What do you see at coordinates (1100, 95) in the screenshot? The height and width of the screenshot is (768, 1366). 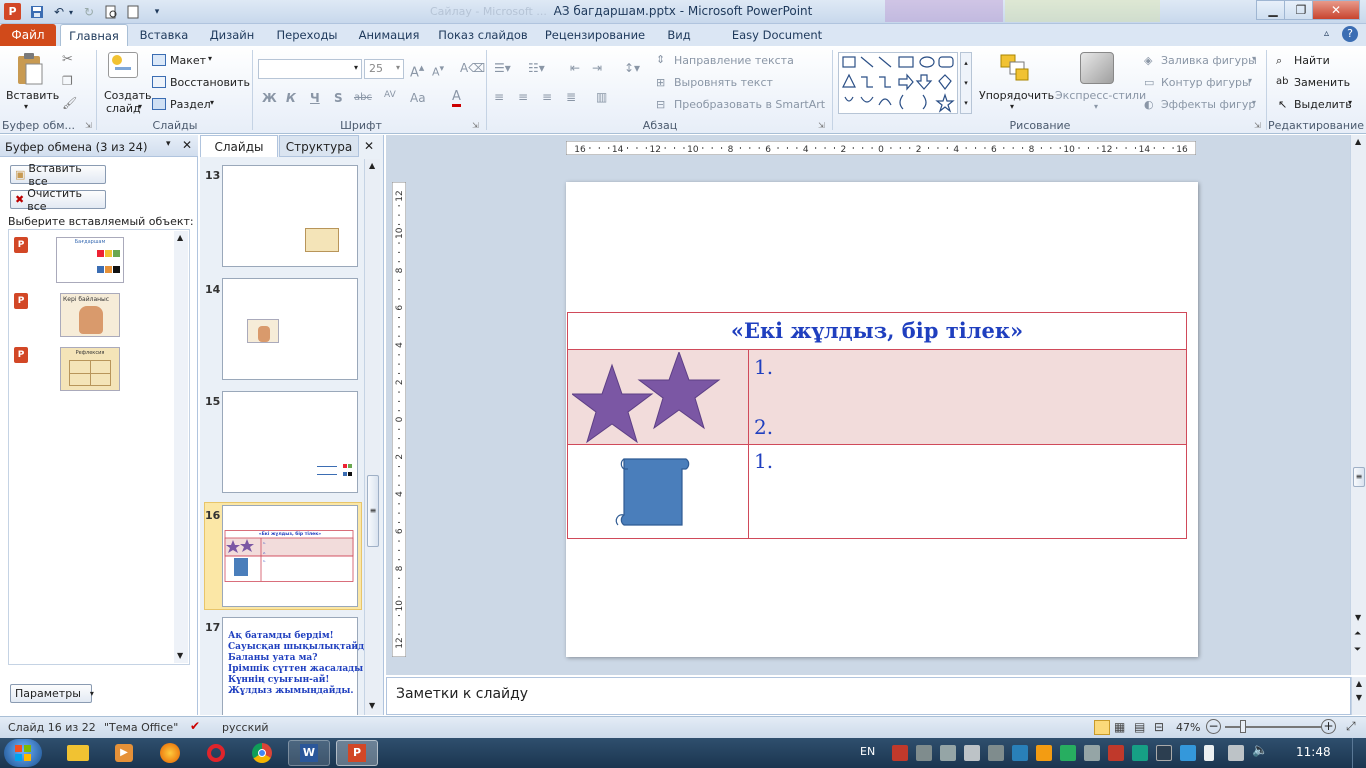 I see `quick-styles-button: Экспресс-стили` at bounding box center [1100, 95].